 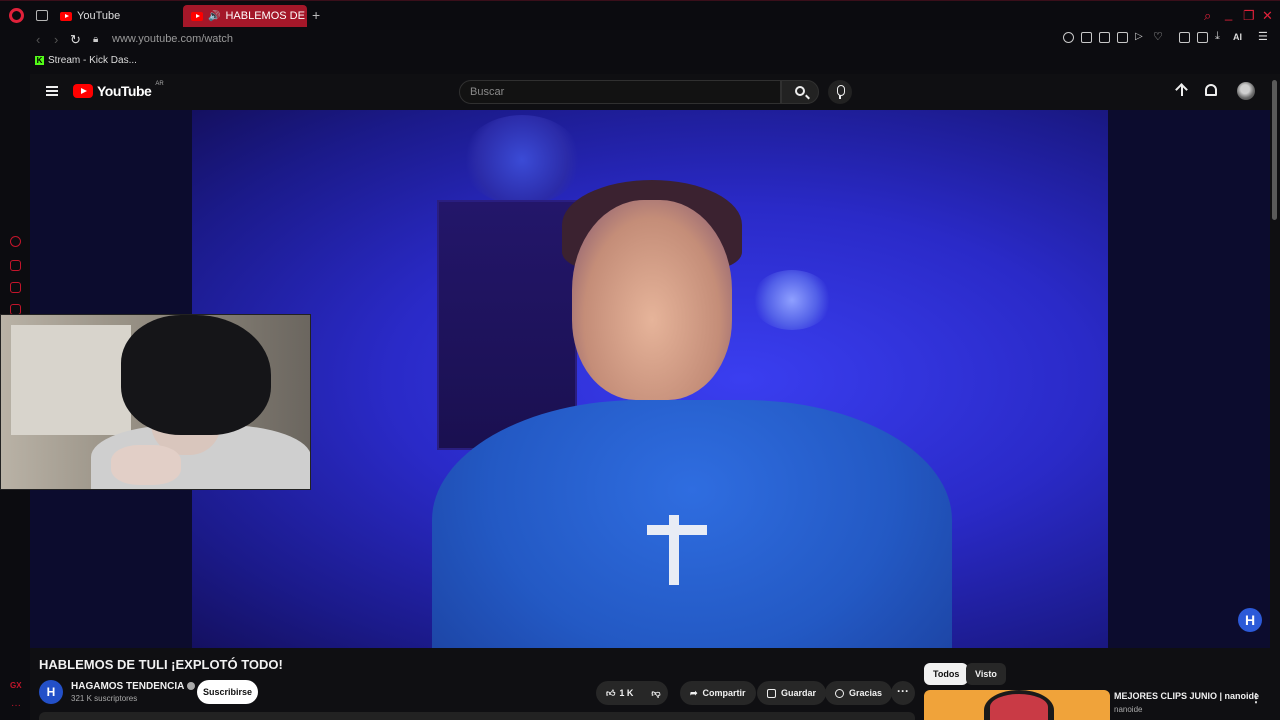 What do you see at coordinates (42, 15) in the screenshot?
I see `tab-workspace-icon` at bounding box center [42, 15].